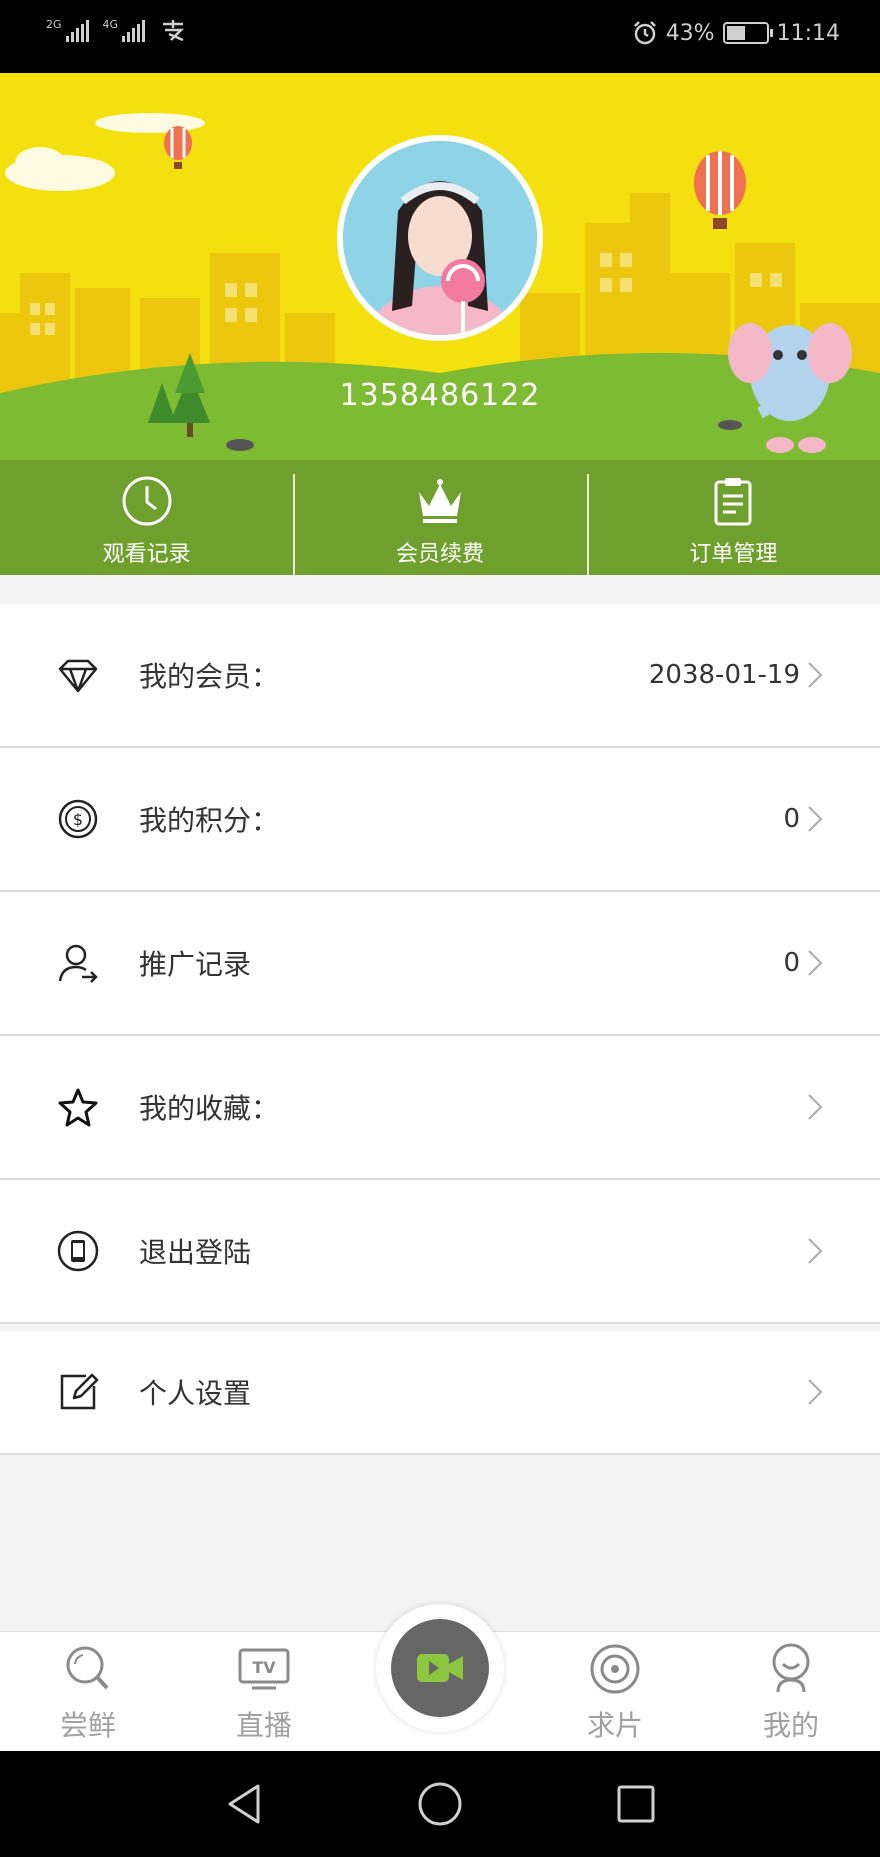 The image size is (880, 1857). I want to click on membership-renew-button: 会员续费, so click(439, 517).